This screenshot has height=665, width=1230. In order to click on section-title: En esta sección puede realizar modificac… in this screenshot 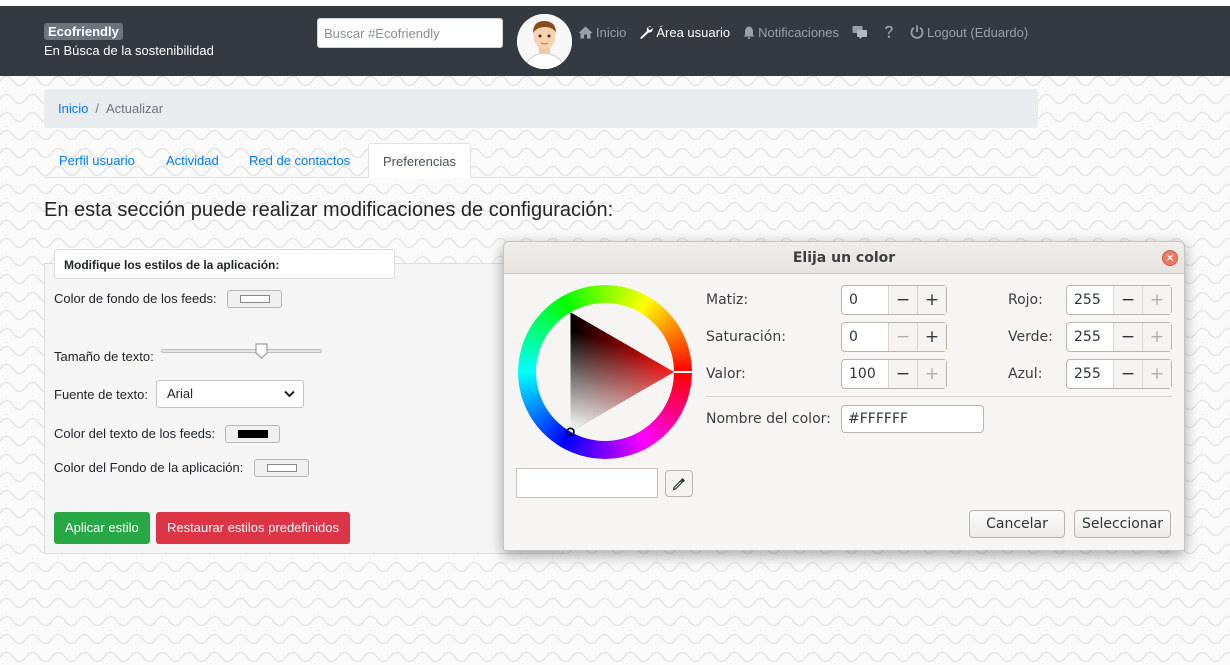, I will do `click(329, 210)`.